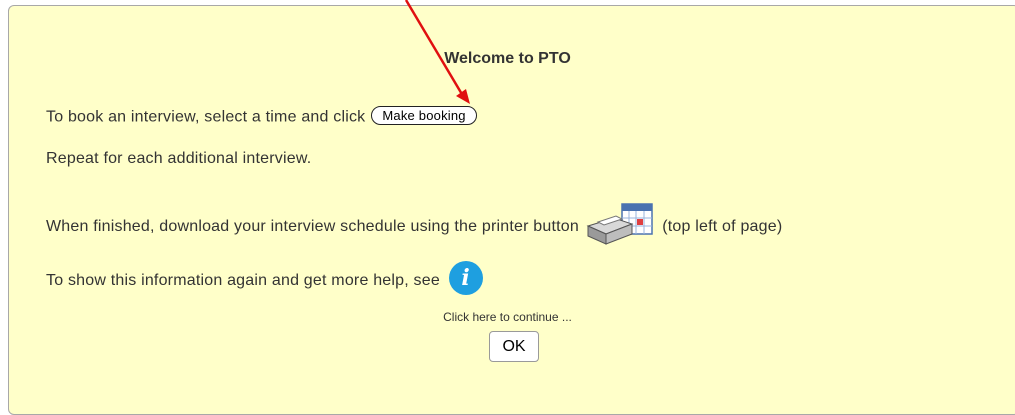 The height and width of the screenshot is (415, 1015). What do you see at coordinates (424, 115) in the screenshot?
I see `make-booking-button: Make booking` at bounding box center [424, 115].